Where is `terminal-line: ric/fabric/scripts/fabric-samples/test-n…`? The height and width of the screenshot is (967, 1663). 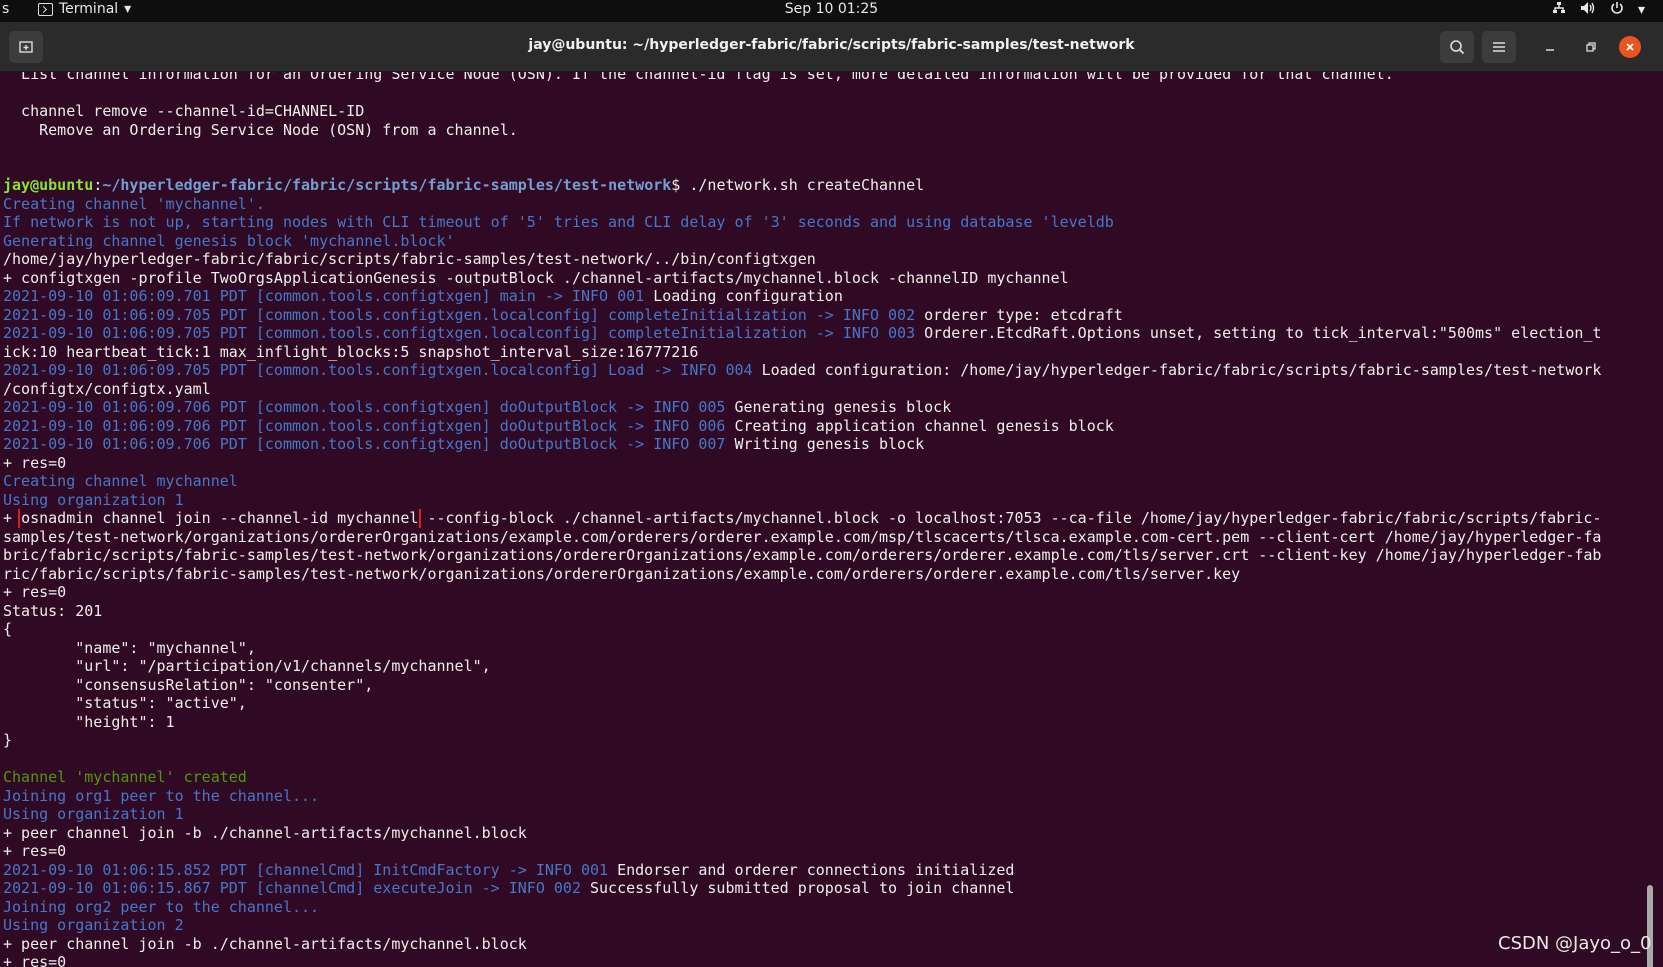
terminal-line: ric/fabric/scripts/fabric-samples/test-n… is located at coordinates (823, 574).